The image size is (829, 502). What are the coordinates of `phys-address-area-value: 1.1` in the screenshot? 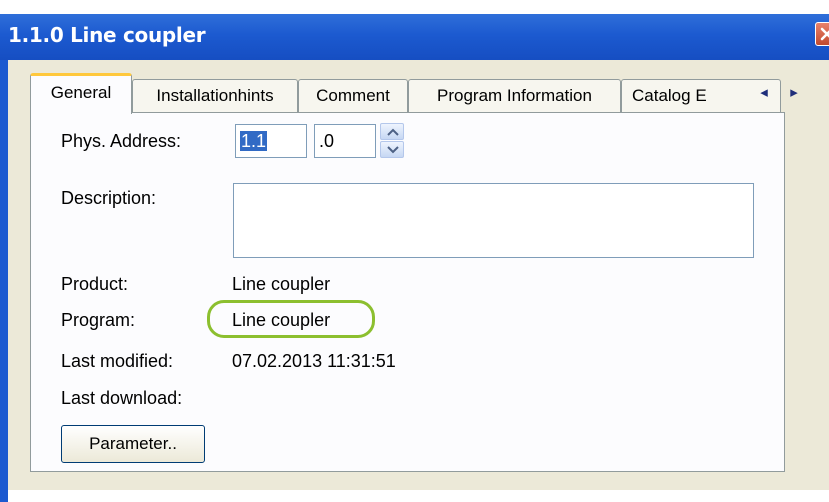 It's located at (254, 141).